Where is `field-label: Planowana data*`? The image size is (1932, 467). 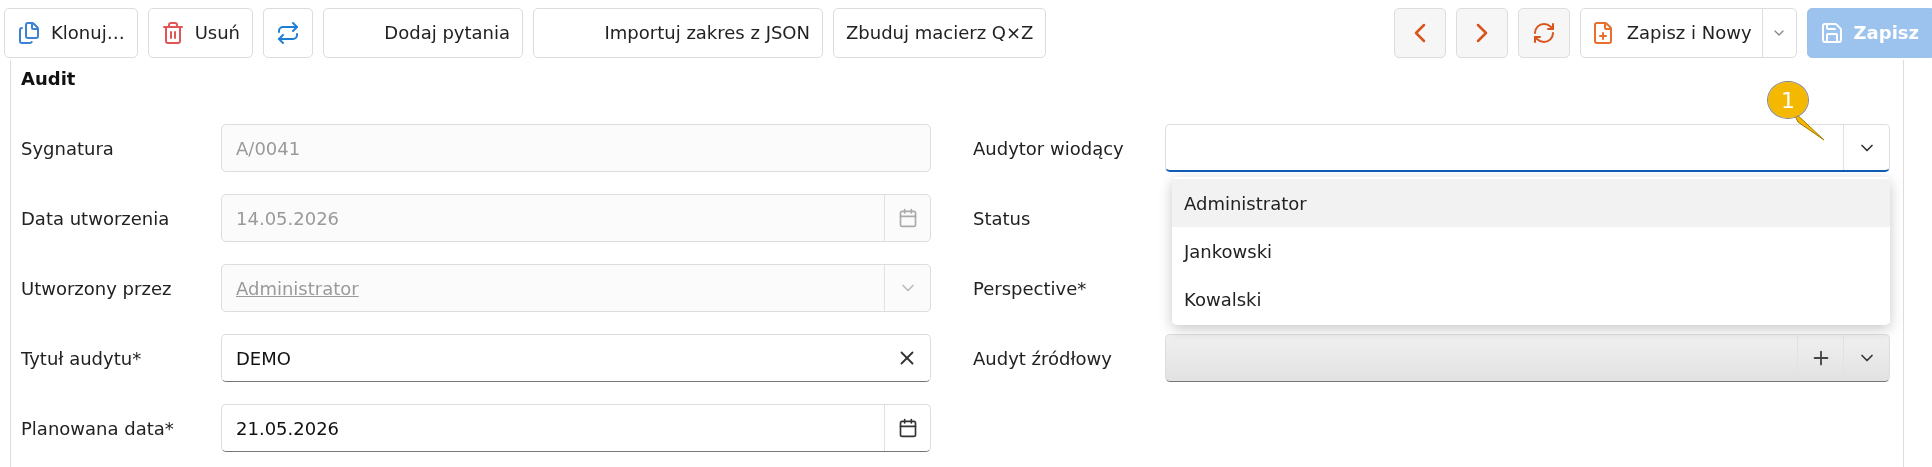 field-label: Planowana data* is located at coordinates (98, 428).